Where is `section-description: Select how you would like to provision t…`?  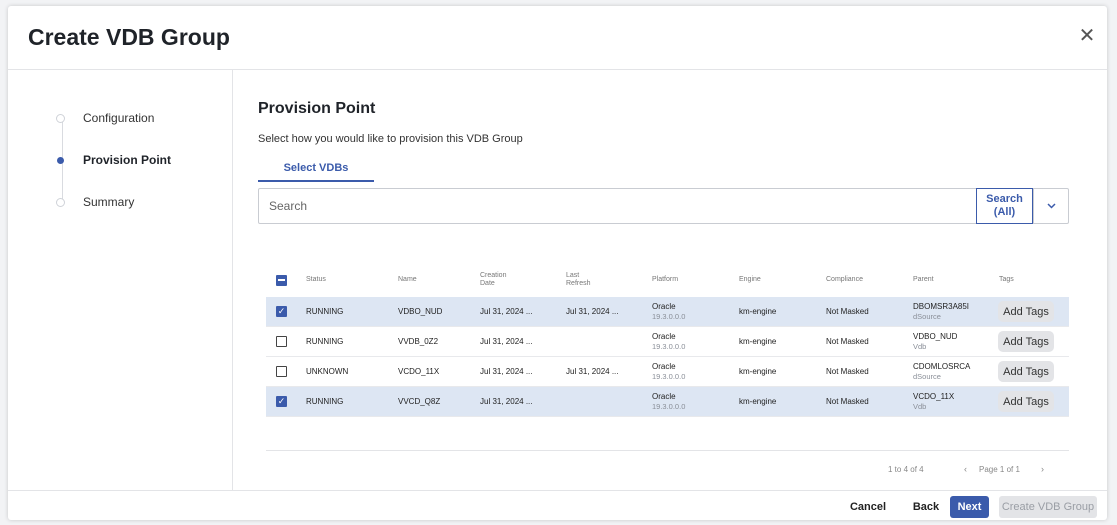 section-description: Select how you would like to provision t… is located at coordinates (390, 139).